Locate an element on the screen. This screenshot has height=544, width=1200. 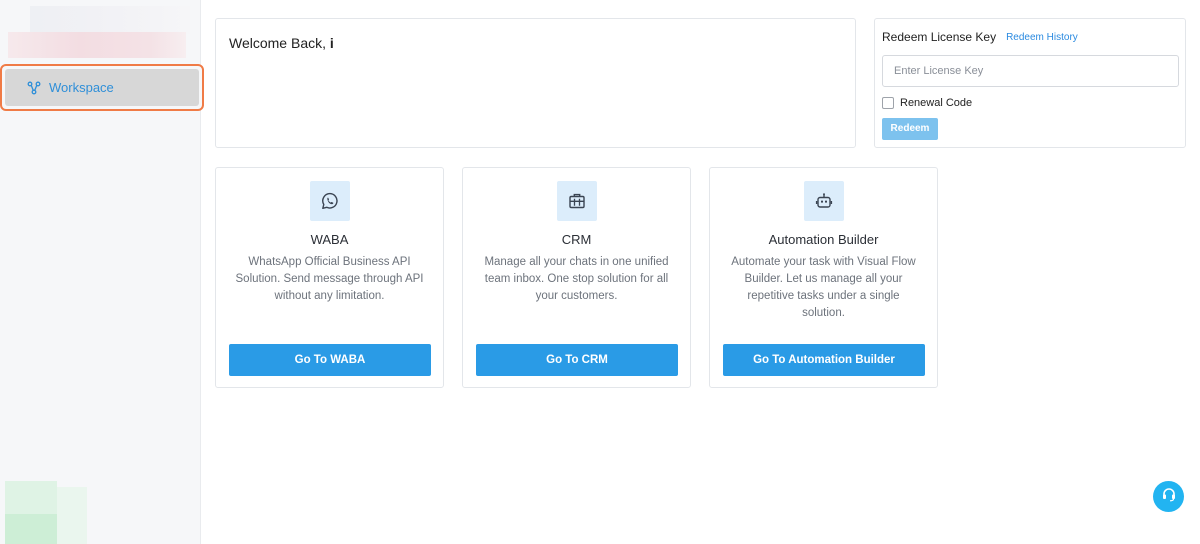
license-key-input is located at coordinates (1030, 71).